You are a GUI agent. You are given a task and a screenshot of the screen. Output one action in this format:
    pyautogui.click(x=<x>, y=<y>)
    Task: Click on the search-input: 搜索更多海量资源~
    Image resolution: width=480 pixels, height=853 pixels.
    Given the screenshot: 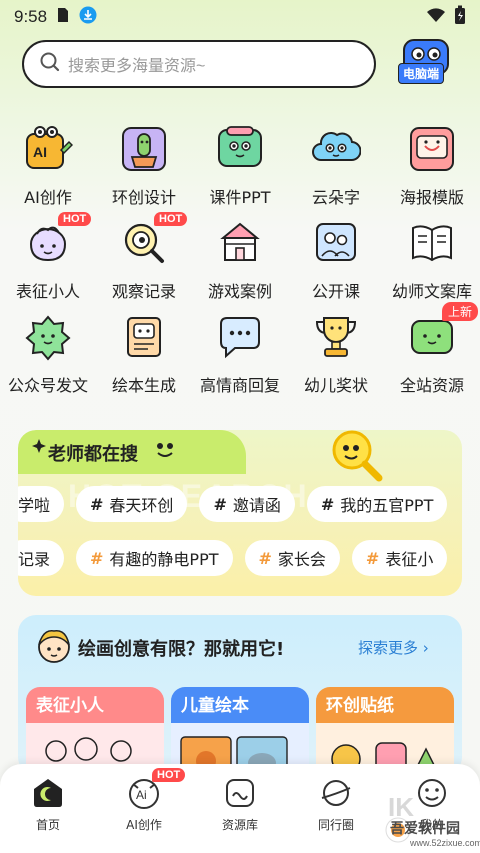 What is the action you would take?
    pyautogui.click(x=136, y=64)
    